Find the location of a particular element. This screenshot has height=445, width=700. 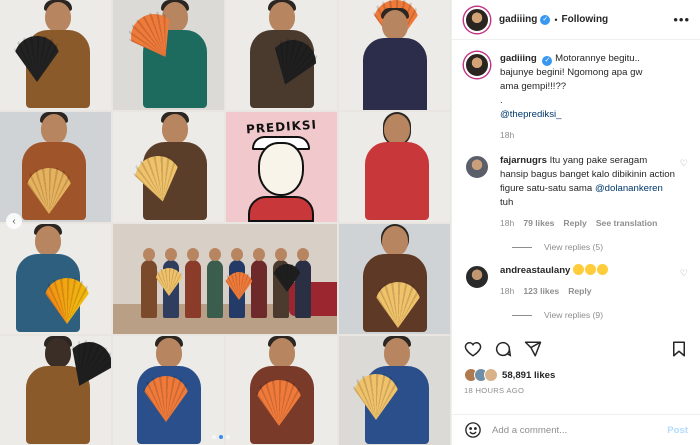

view-replies-button: View replies (9) is located at coordinates (600, 315).